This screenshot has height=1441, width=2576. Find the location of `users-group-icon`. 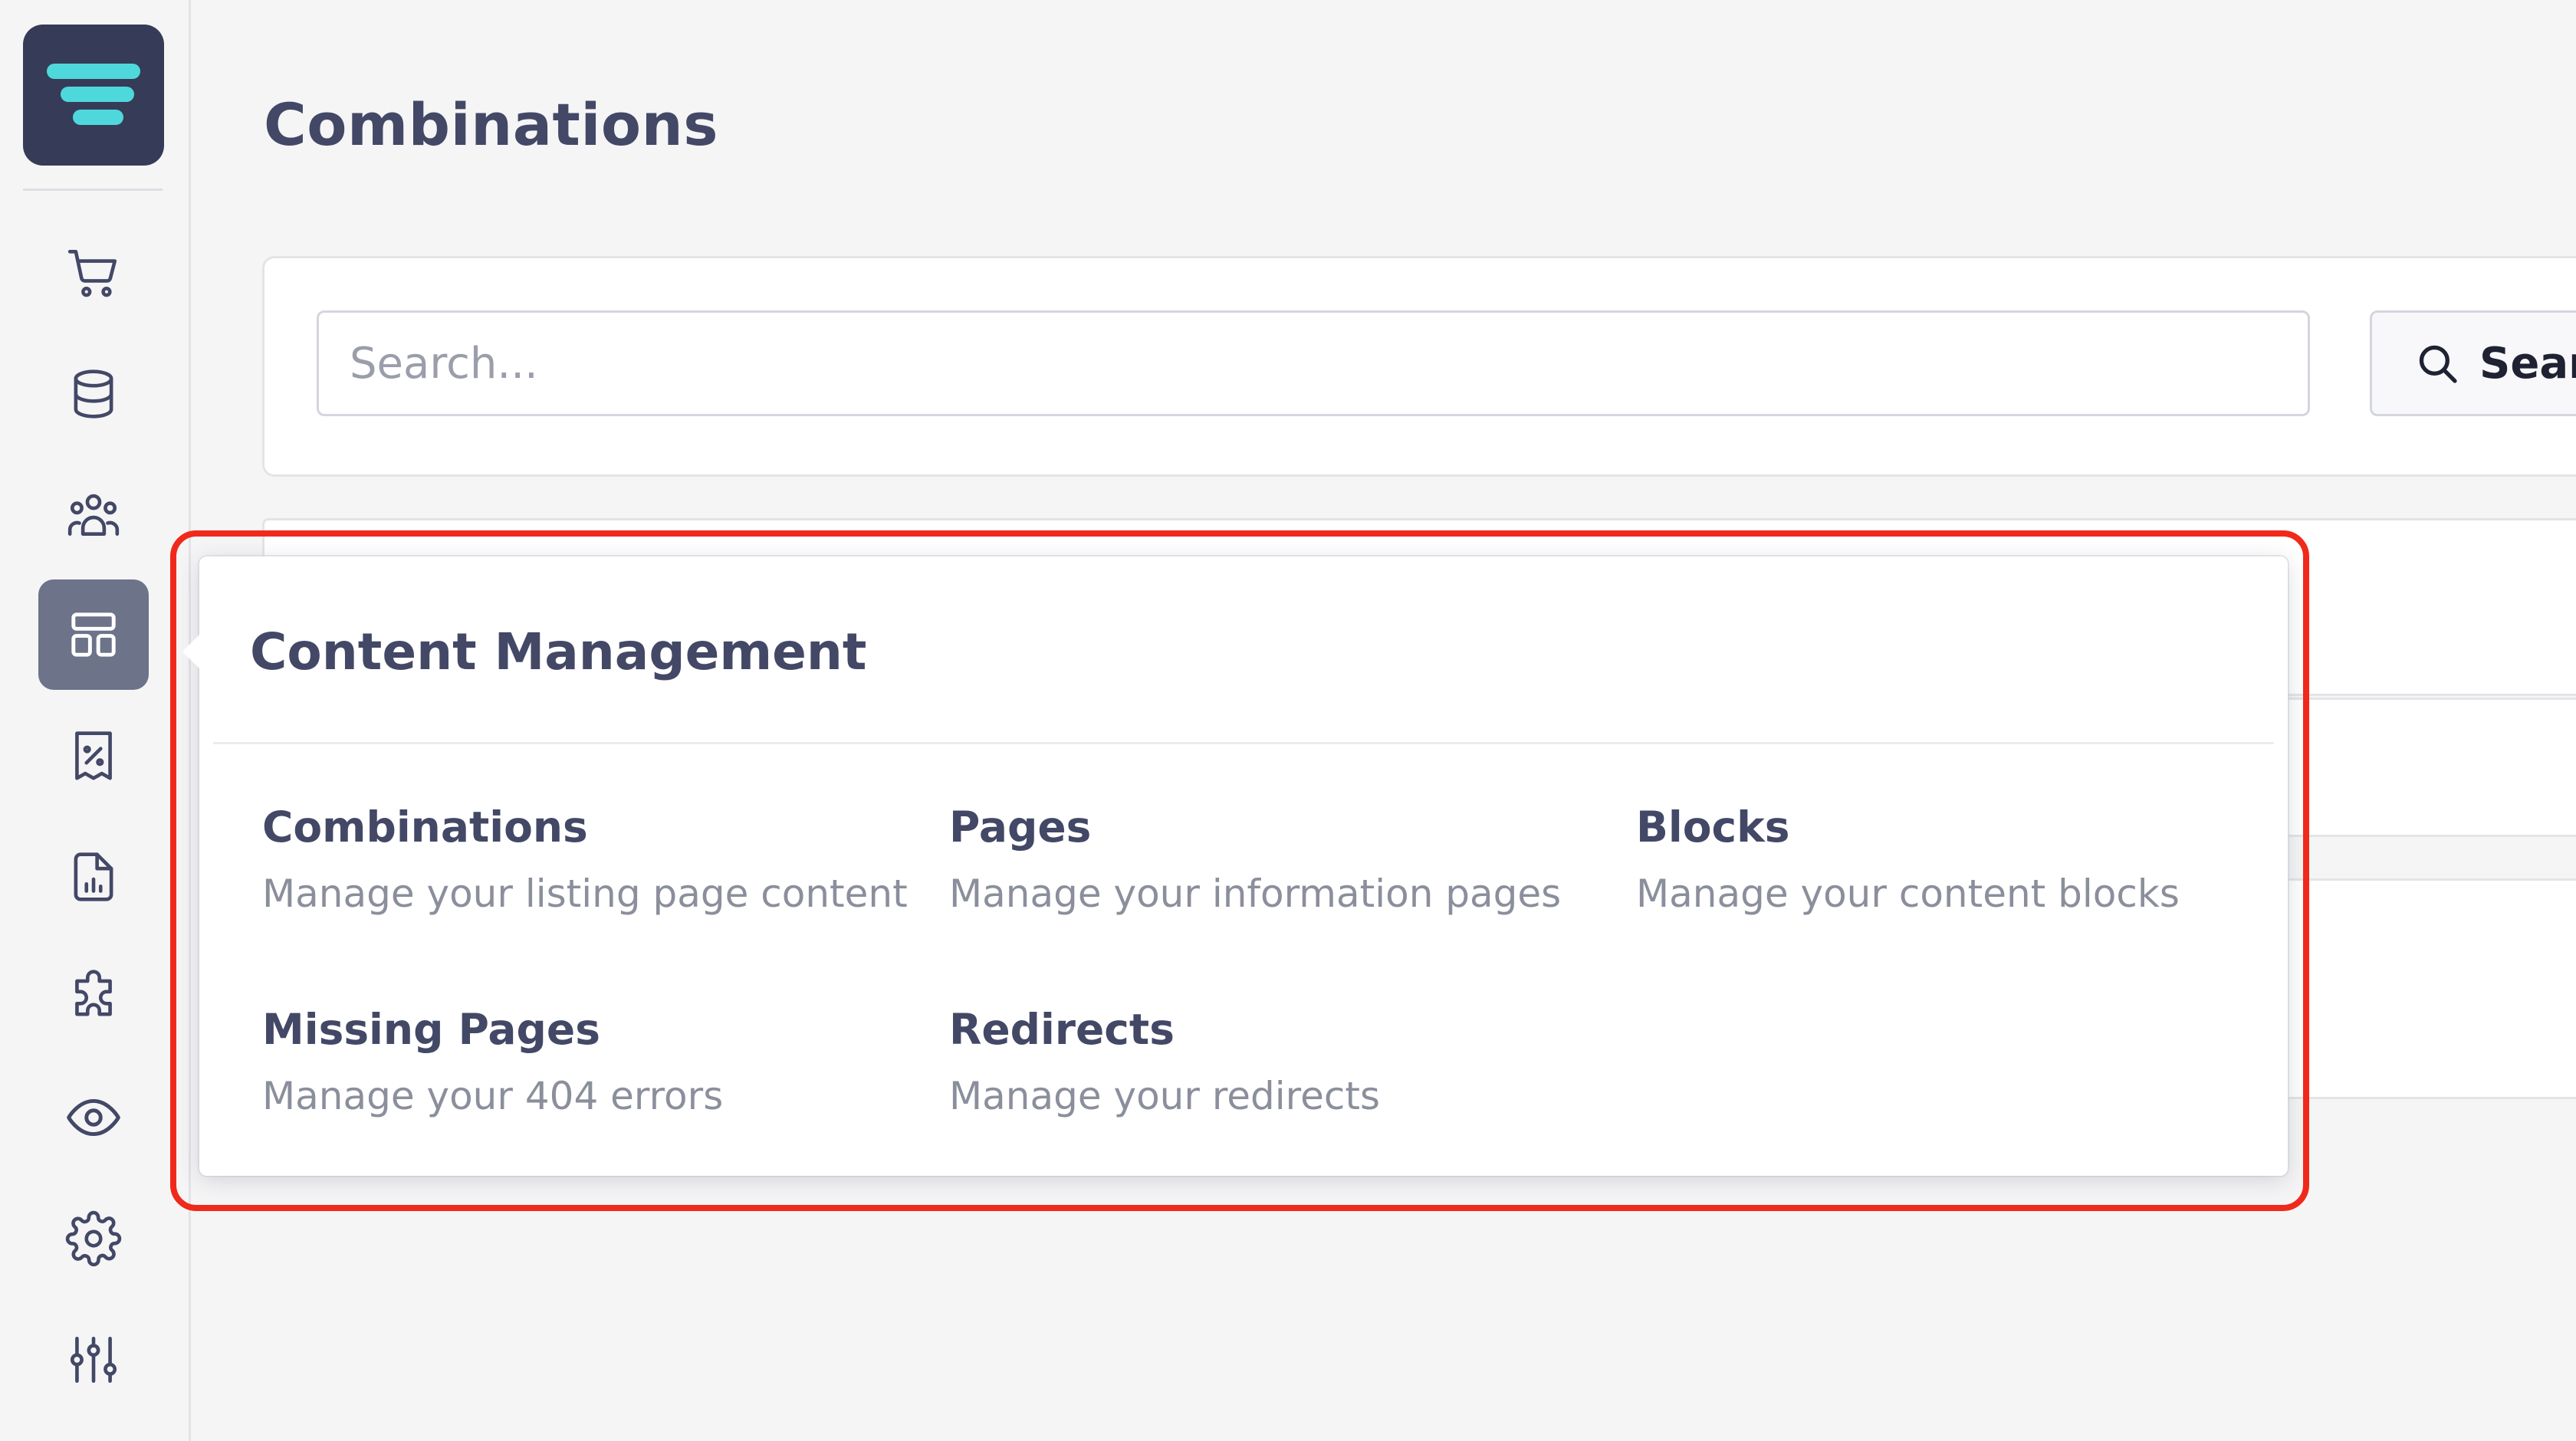

users-group-icon is located at coordinates (94, 515).